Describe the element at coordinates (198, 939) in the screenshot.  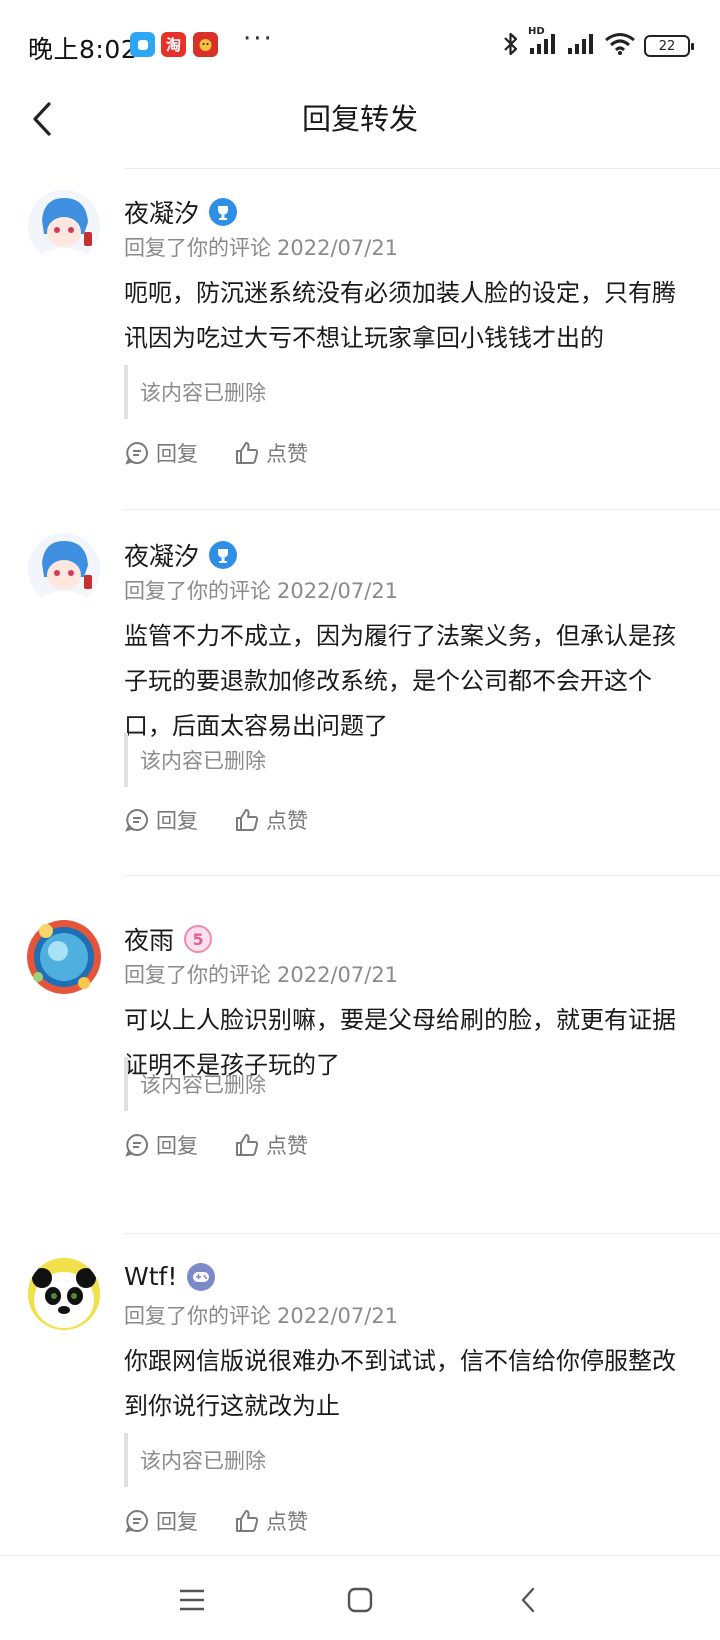
I see `level-badge-icon: 5` at that location.